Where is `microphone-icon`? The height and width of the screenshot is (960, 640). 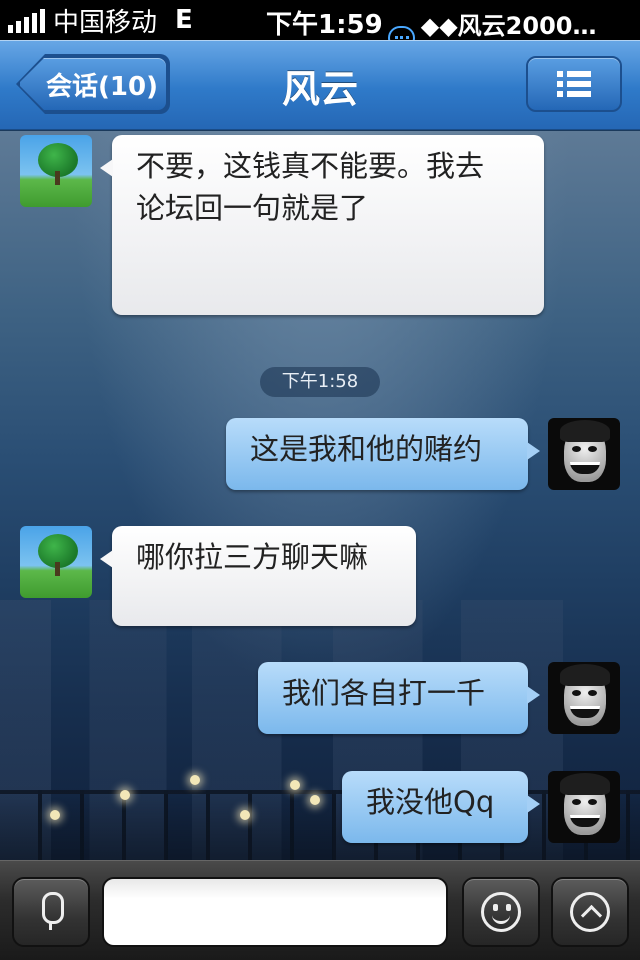
microphone-icon is located at coordinates (52, 912).